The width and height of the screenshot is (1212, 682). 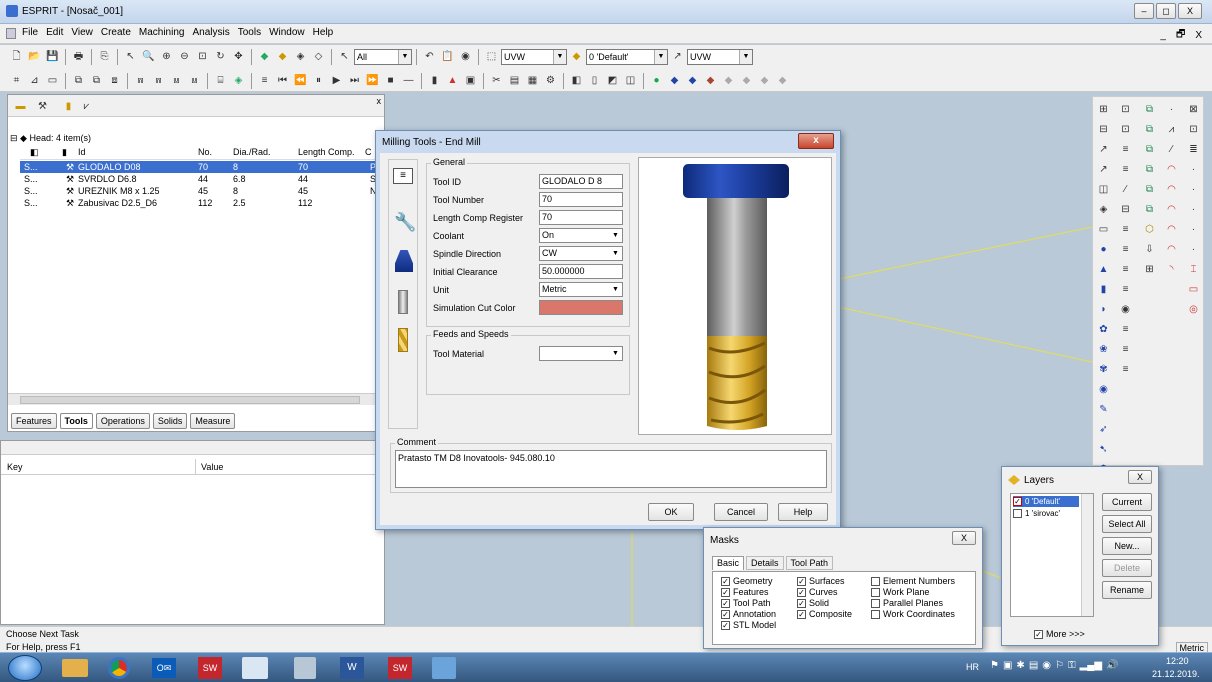 I want to click on rt2-icon-3: ≡, so click(x=1125, y=149).